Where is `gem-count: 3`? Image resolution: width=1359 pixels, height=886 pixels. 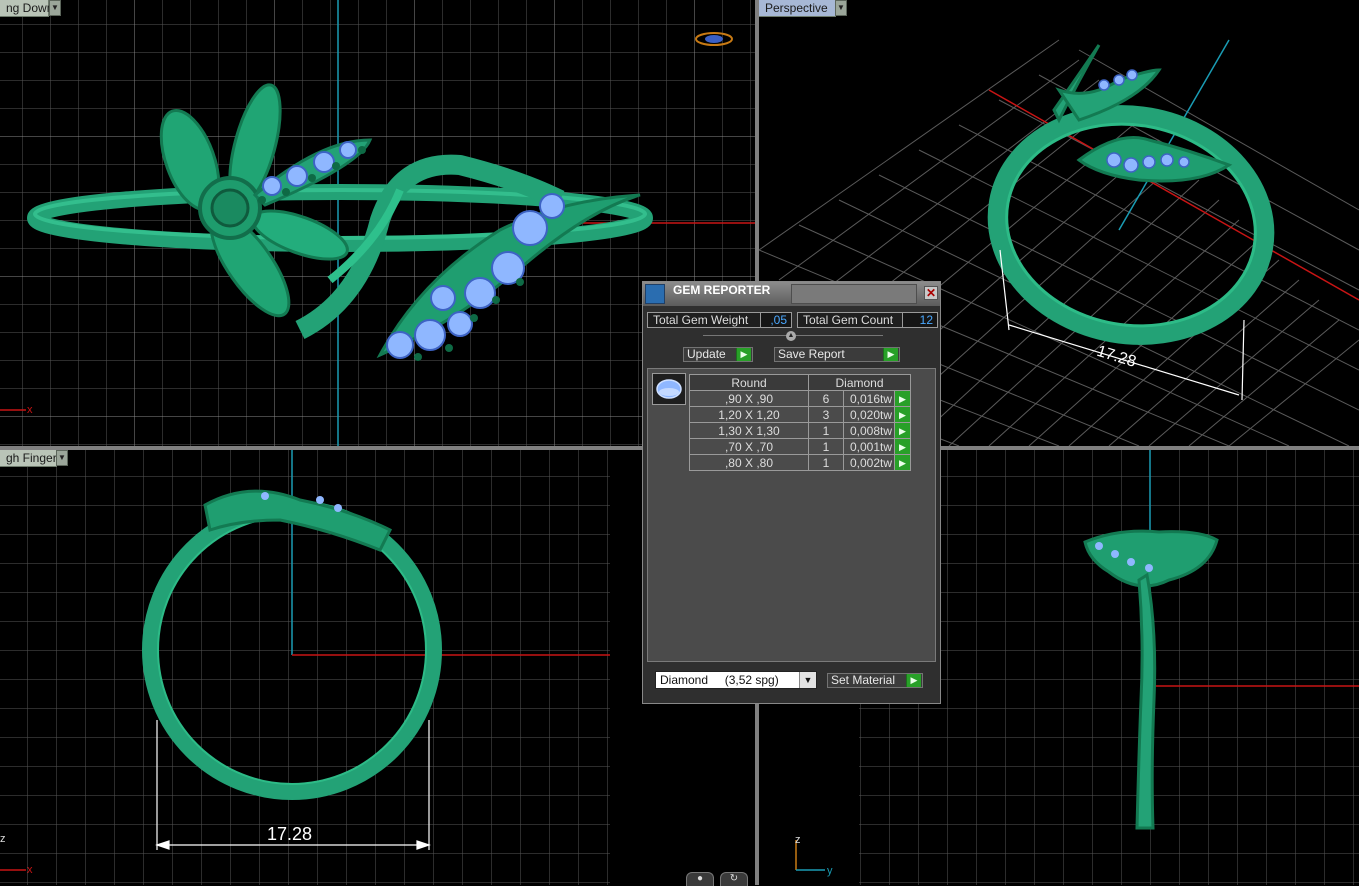 gem-count: 3 is located at coordinates (826, 414).